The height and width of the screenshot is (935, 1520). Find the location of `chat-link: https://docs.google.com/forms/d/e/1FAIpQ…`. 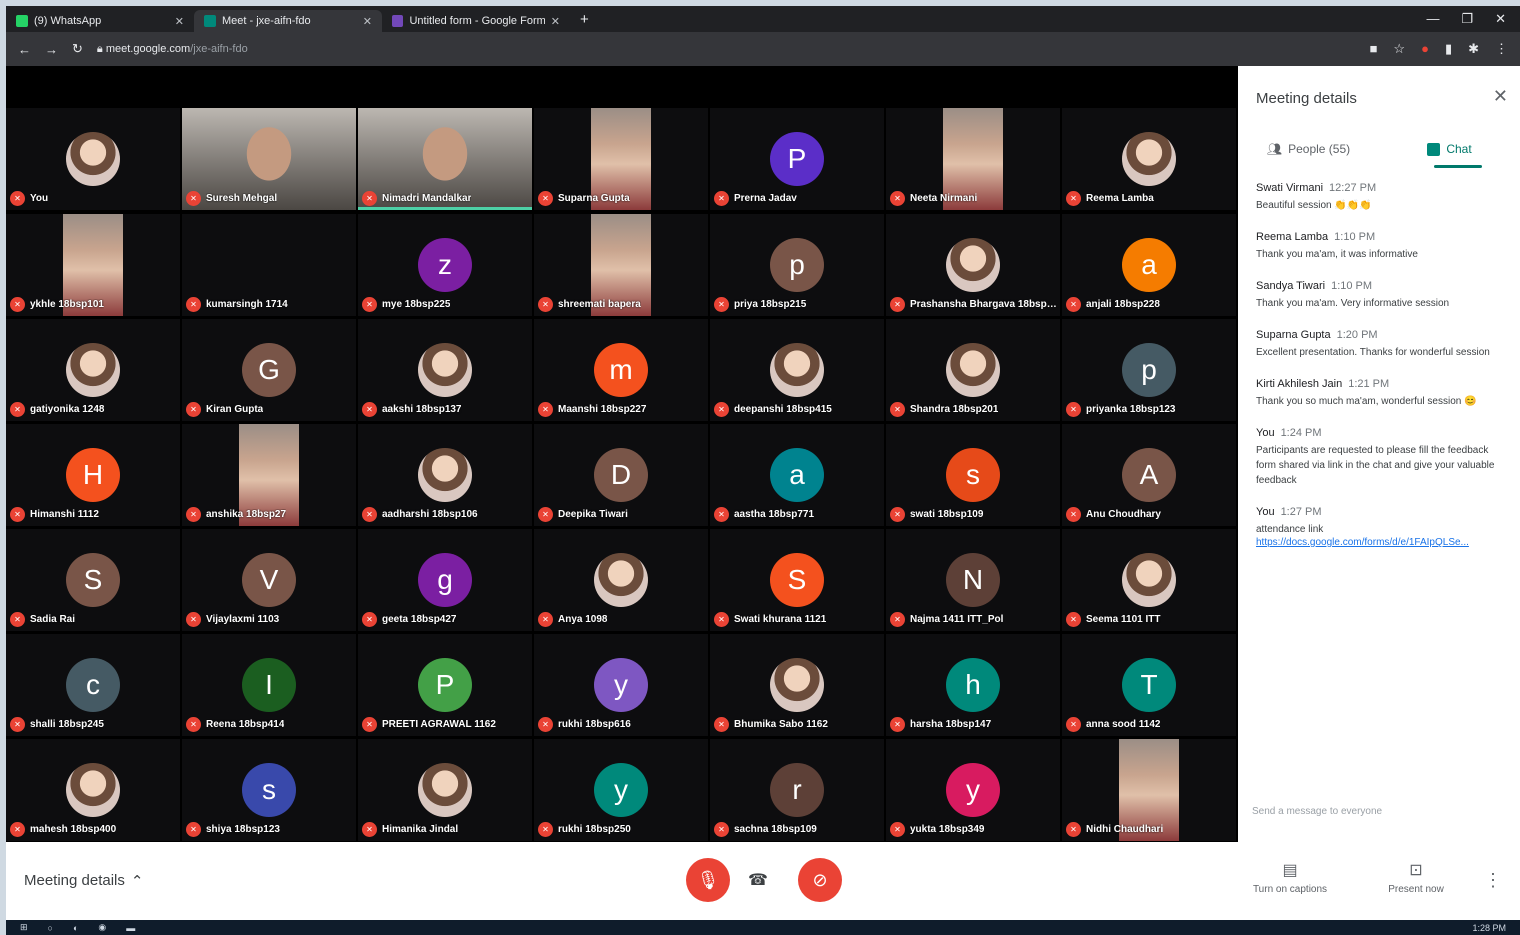

chat-link: https://docs.google.com/forms/d/e/1FAIpQ… is located at coordinates (1381, 542).